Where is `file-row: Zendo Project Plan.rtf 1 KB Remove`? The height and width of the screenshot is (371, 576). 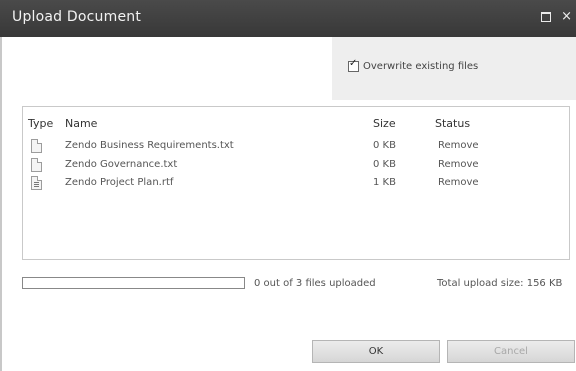 file-row: Zendo Project Plan.rtf 1 KB Remove is located at coordinates (296, 183).